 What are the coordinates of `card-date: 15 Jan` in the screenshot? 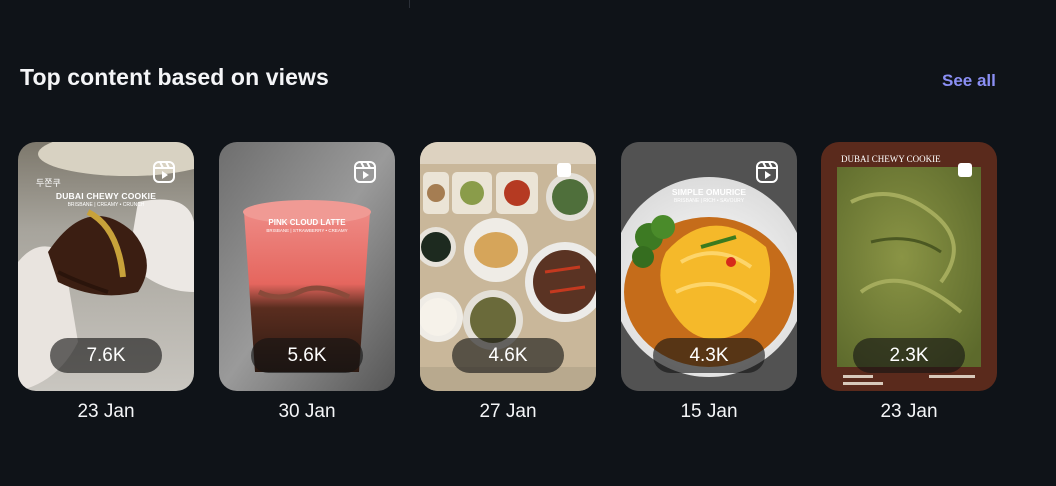 It's located at (709, 411).